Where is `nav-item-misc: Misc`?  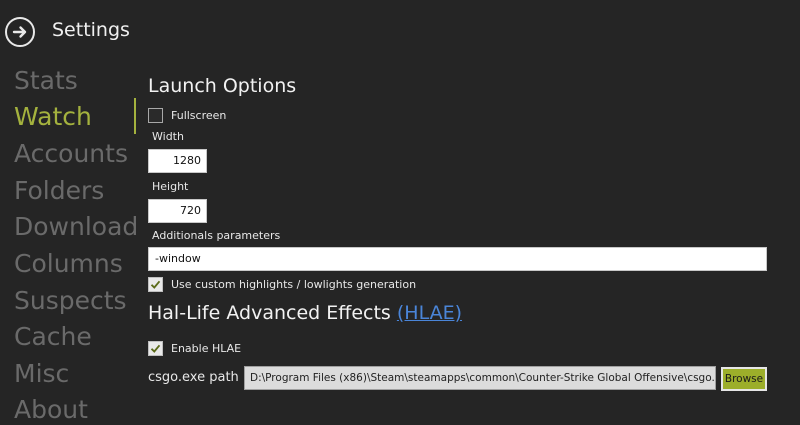
nav-item-misc: Misc is located at coordinates (41, 374).